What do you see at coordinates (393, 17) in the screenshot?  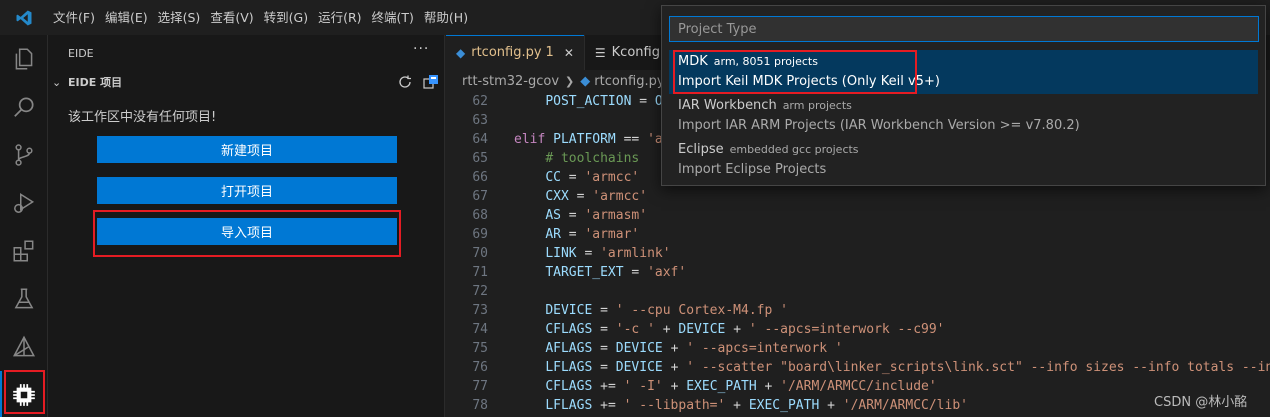 I see `menu-terminal: 终端(T)` at bounding box center [393, 17].